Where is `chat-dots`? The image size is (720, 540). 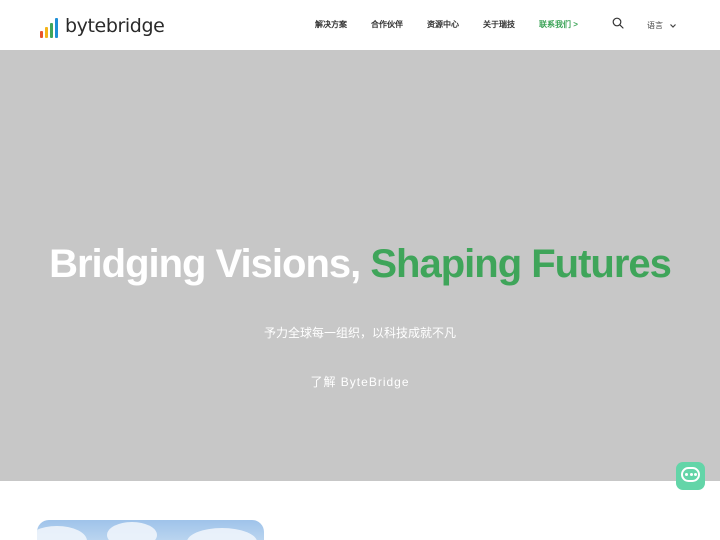
chat-dots is located at coordinates (691, 474).